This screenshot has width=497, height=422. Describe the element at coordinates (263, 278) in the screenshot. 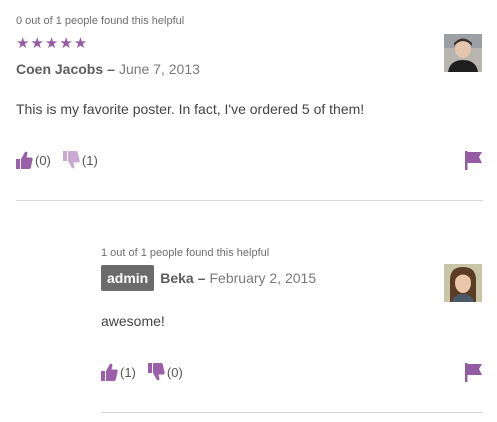

I see `review-date: February 2, 2015` at that location.